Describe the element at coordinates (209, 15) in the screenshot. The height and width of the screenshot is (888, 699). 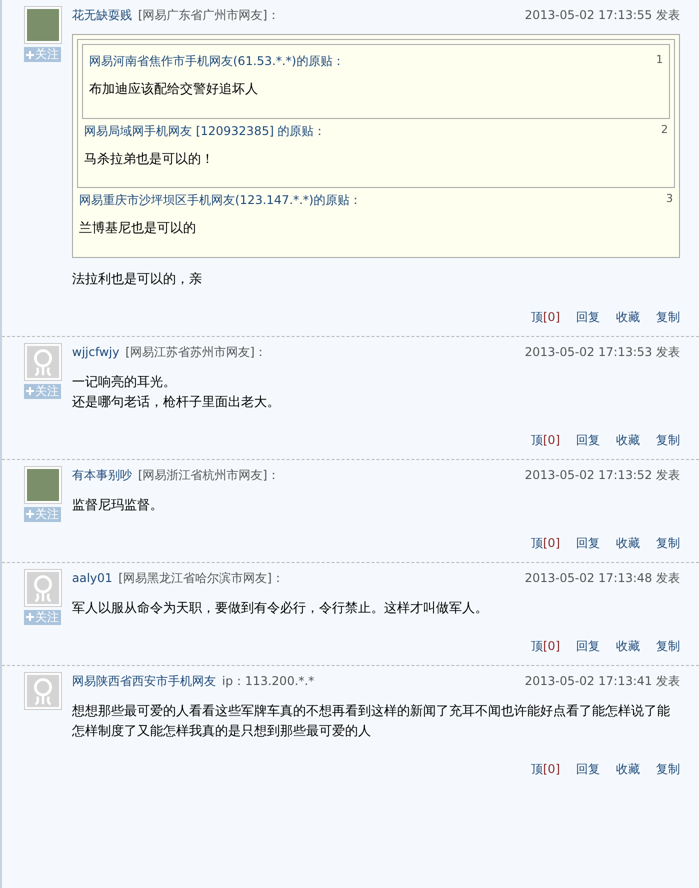
I see `user-location: [网易广东省广州市网友]：` at that location.